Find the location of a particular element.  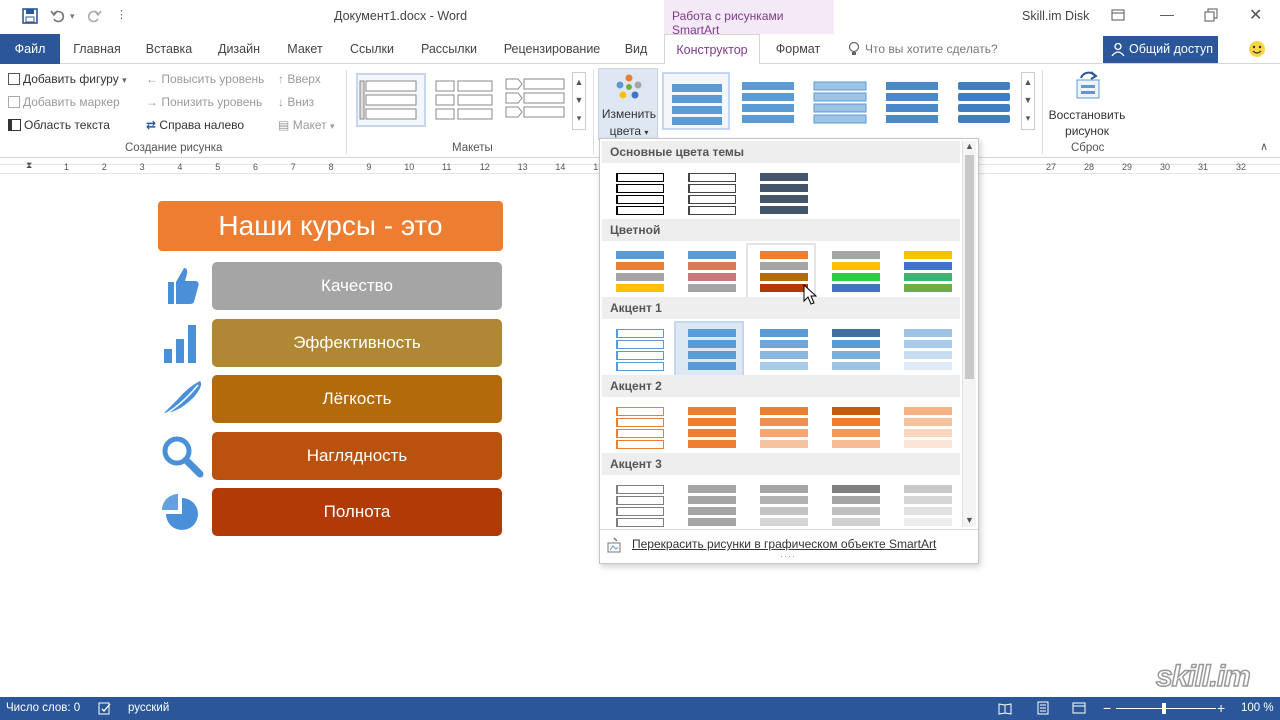

tell-me-input: Что вы хотите сделать? is located at coordinates (931, 49).